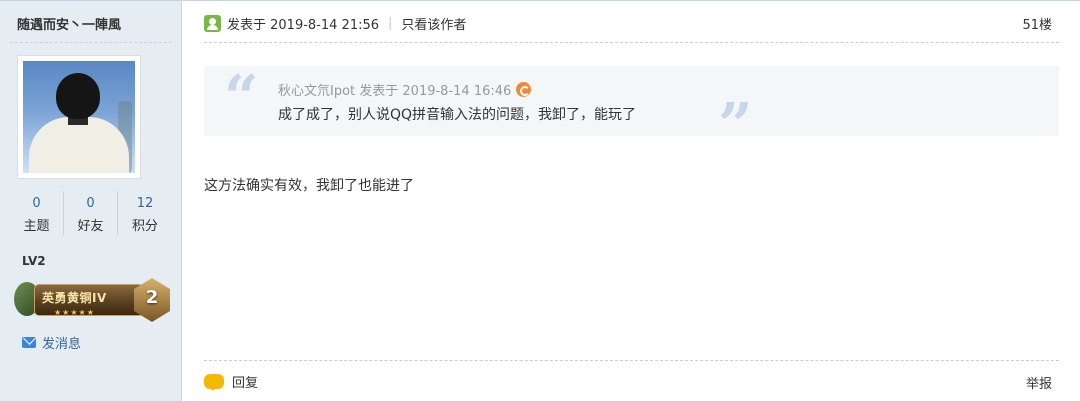 This screenshot has width=1080, height=402. What do you see at coordinates (90, 226) in the screenshot?
I see `stat-label: 好友` at bounding box center [90, 226].